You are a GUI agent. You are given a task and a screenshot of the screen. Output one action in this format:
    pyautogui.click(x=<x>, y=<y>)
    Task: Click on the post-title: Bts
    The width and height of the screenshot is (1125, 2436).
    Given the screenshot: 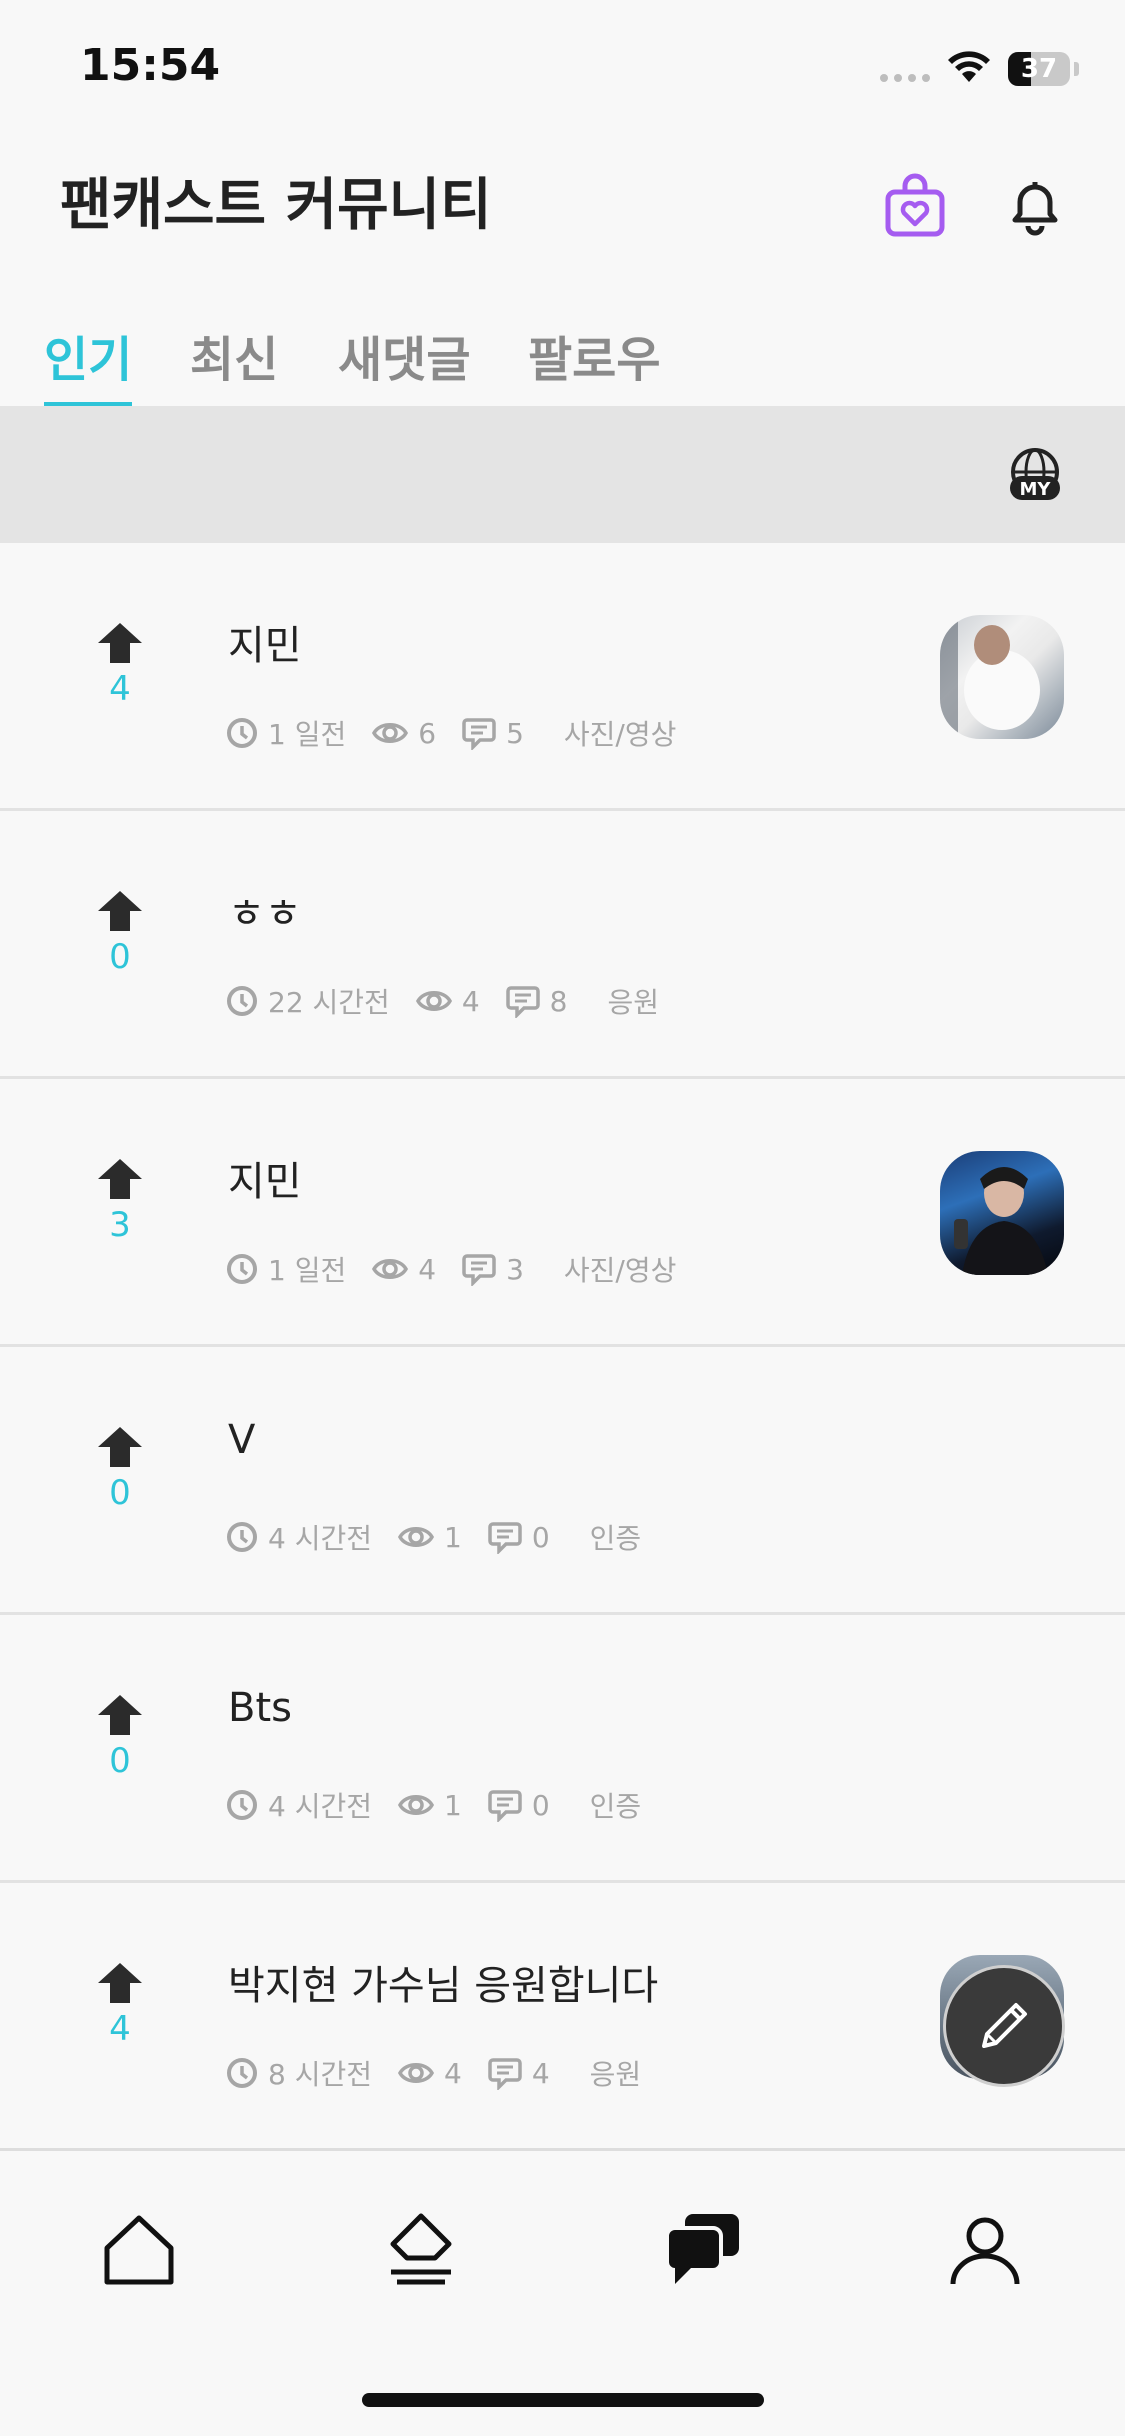 What is the action you would take?
    pyautogui.click(x=260, y=1708)
    